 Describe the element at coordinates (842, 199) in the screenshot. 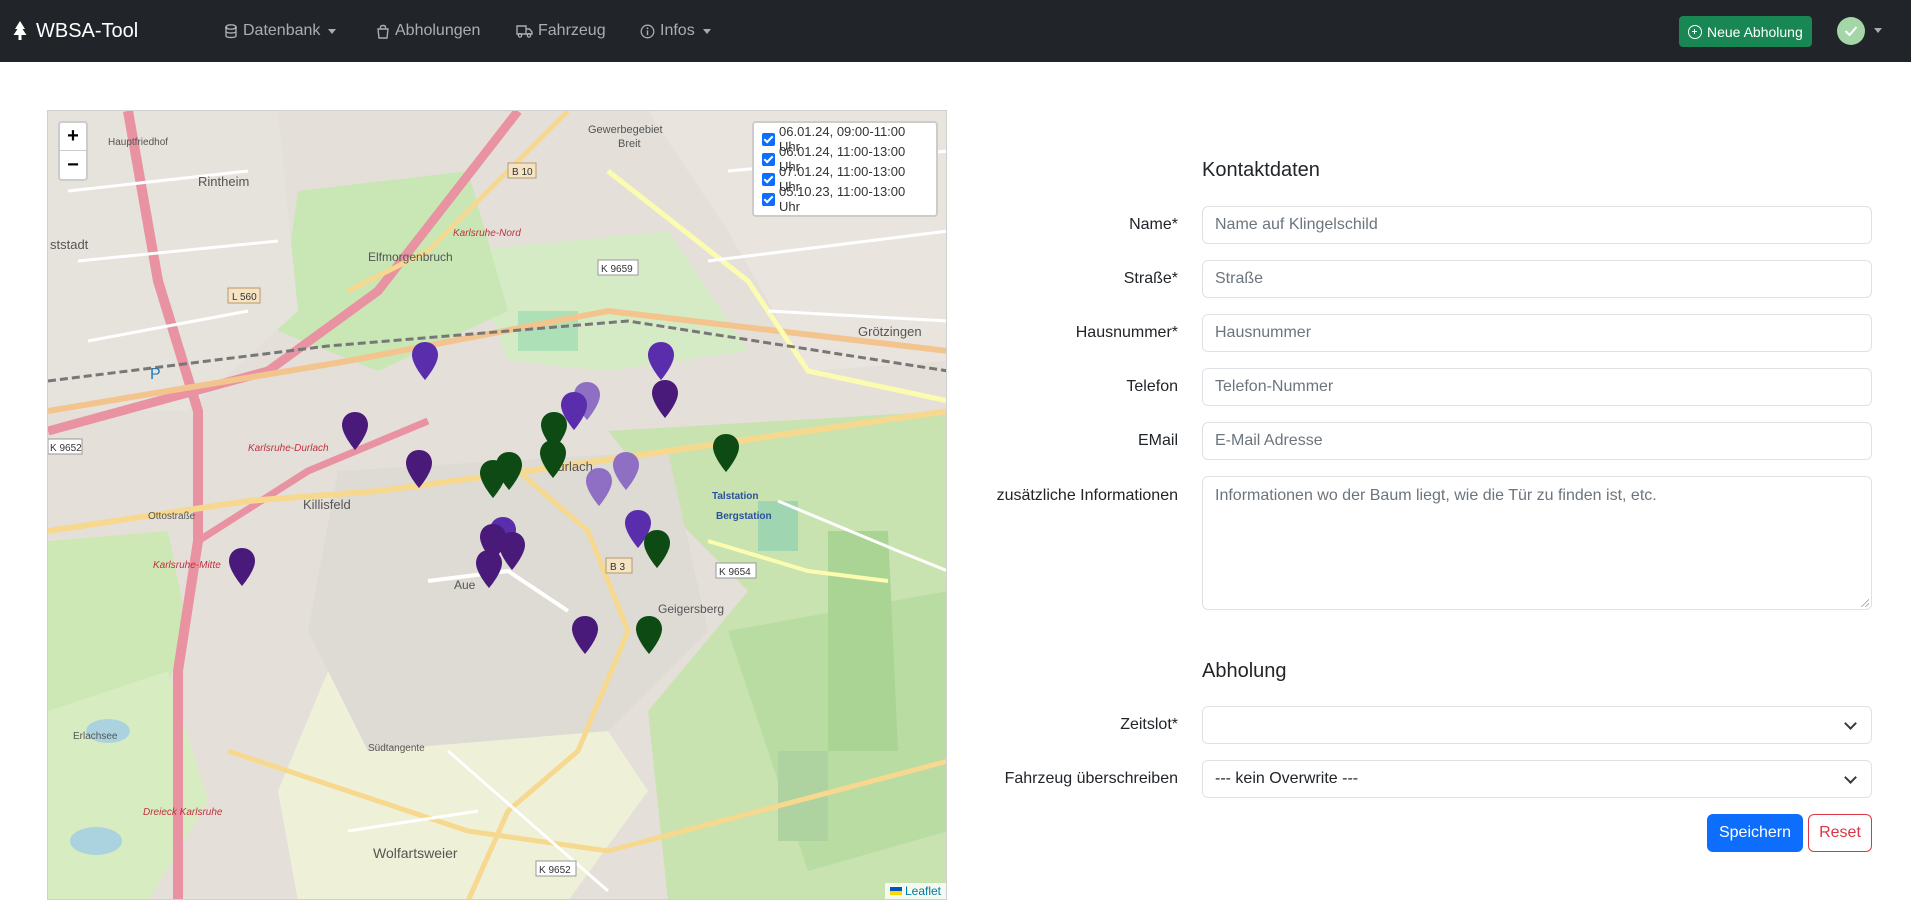

I see `layer-label: 05.10.23, 11:00-13:00 Uhr` at that location.